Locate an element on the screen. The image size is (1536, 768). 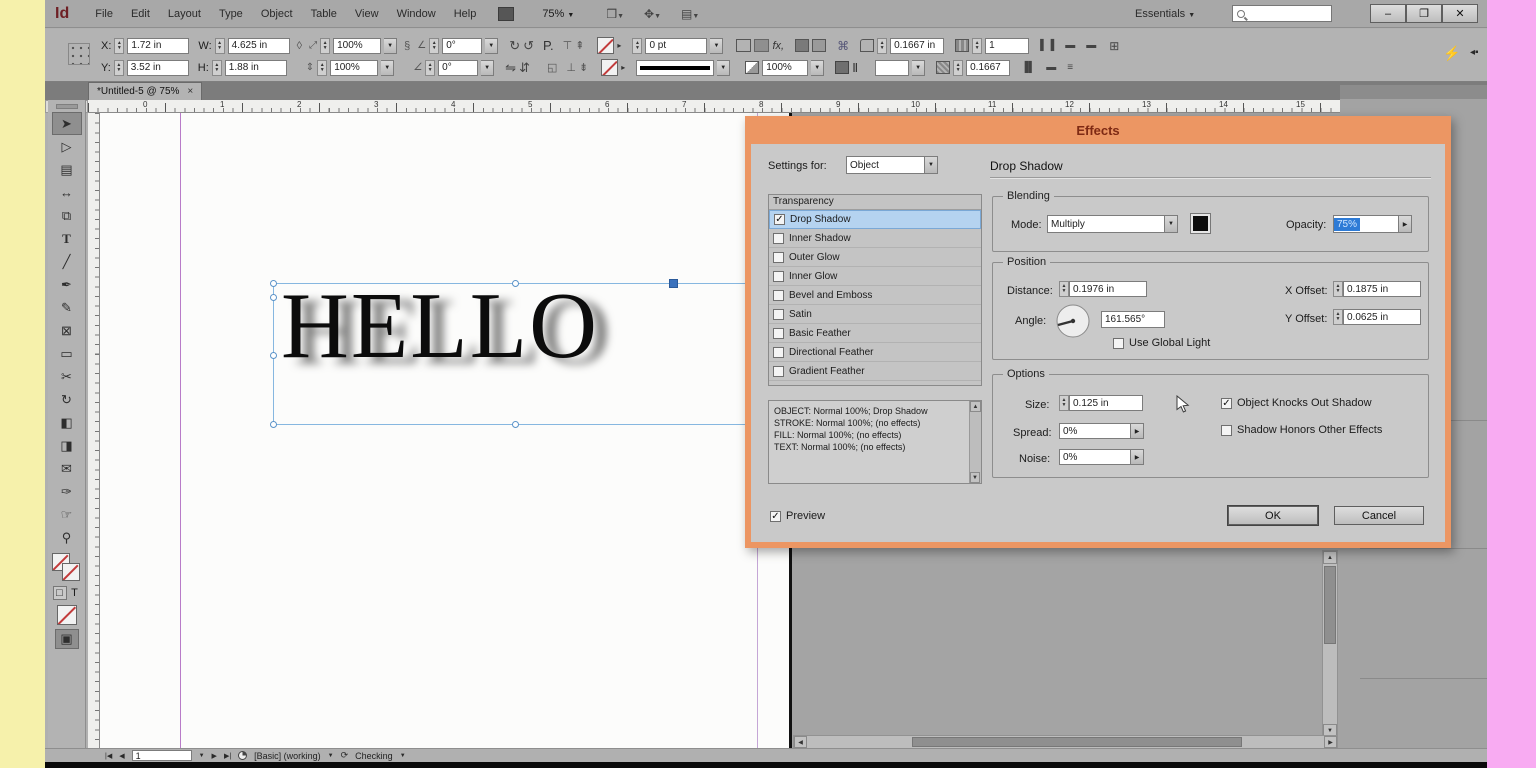
scale-x-field: 100% is located at coordinates (357, 45).